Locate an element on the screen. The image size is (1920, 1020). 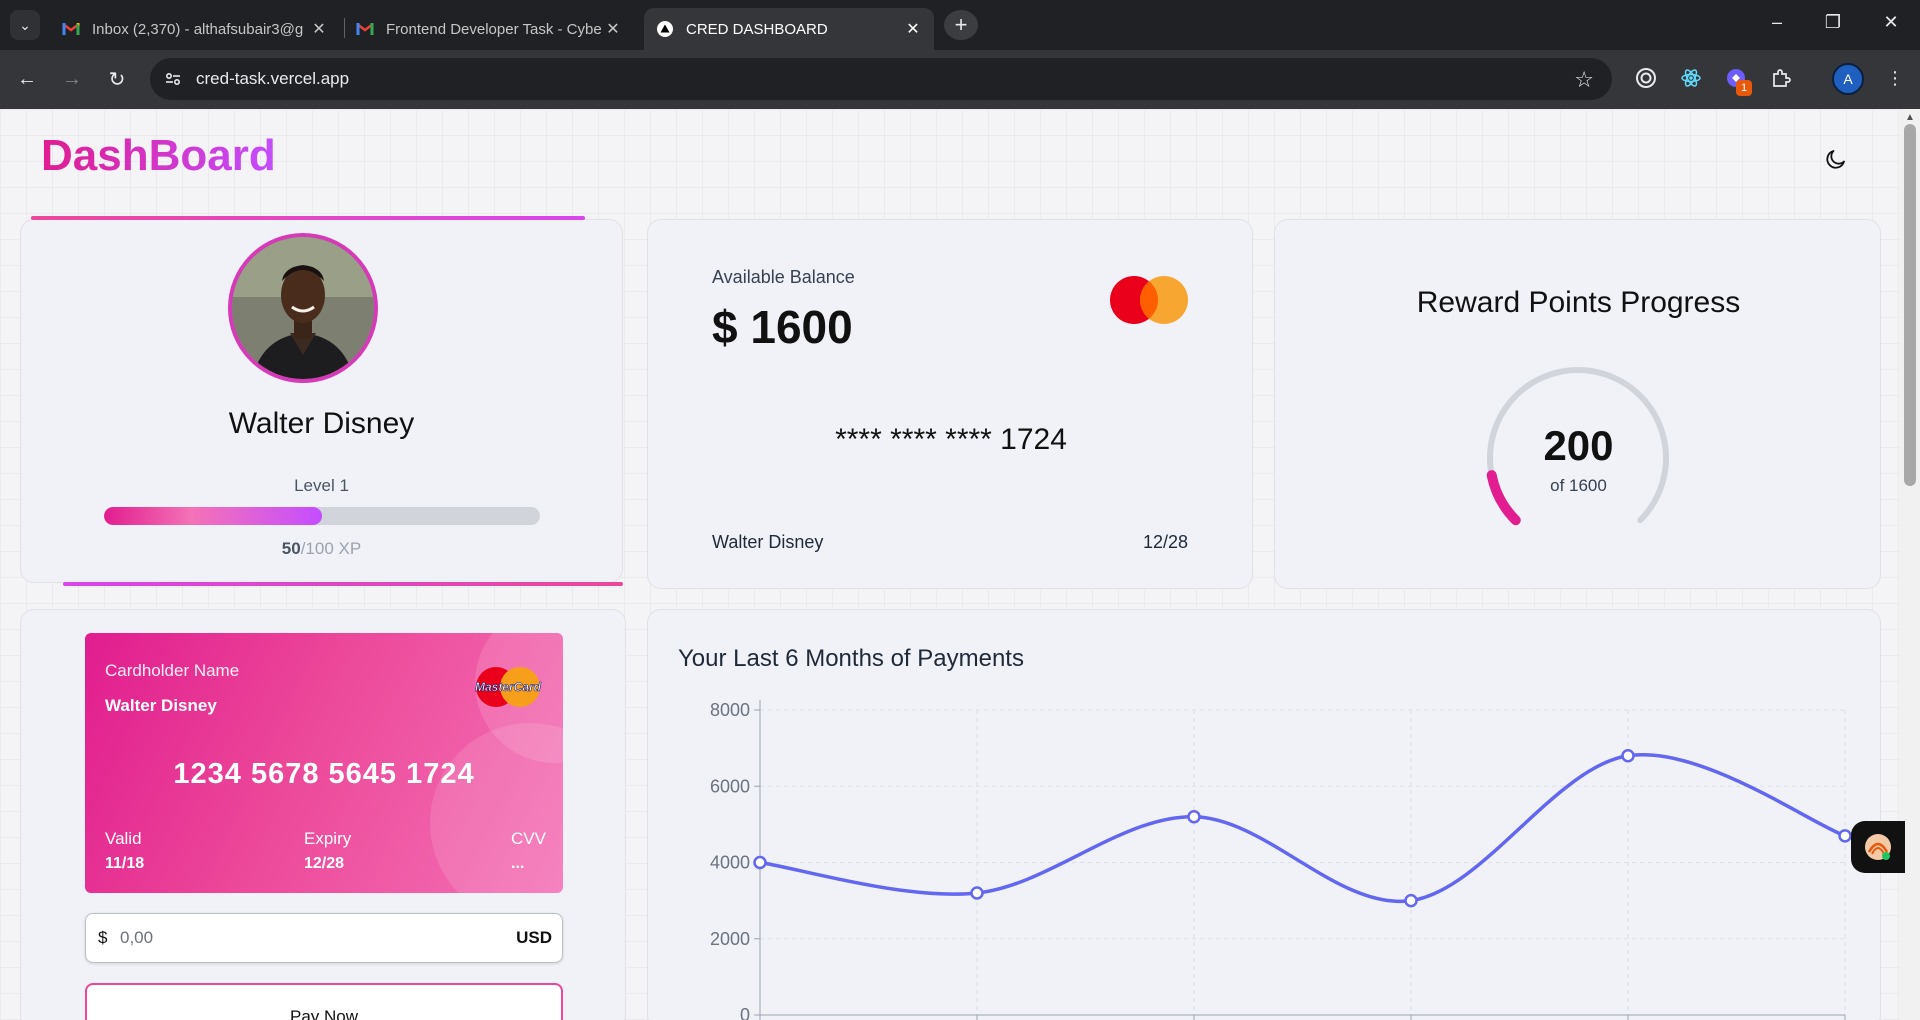
mastercard-wordmark: MasterCard is located at coordinates (508, 687).